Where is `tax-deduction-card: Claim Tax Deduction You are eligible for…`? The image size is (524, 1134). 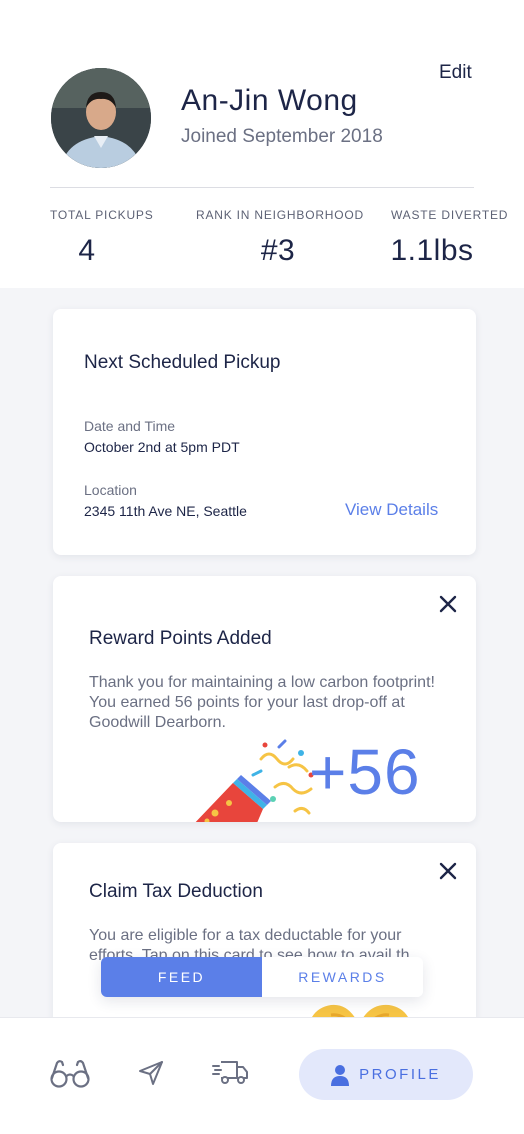 tax-deduction-card: Claim Tax Deduction You are eligible for… is located at coordinates (264, 943).